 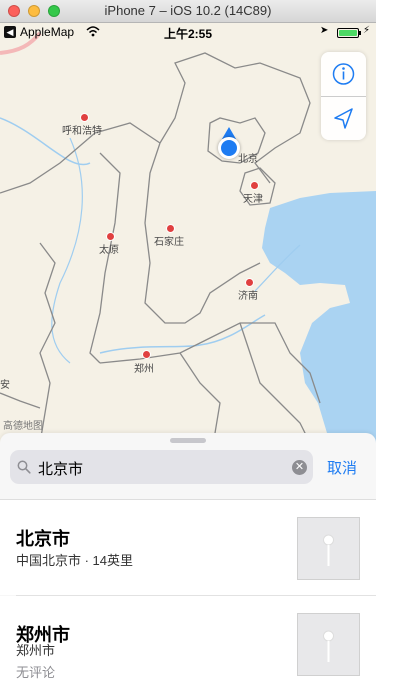 I want to click on city-marker-tianjin, so click(x=254, y=185).